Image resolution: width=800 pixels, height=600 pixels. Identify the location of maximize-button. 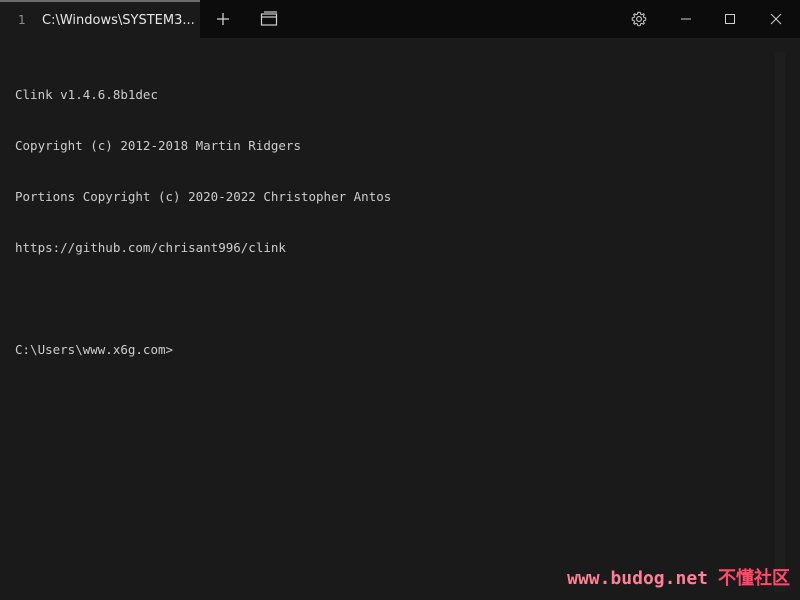
(730, 19).